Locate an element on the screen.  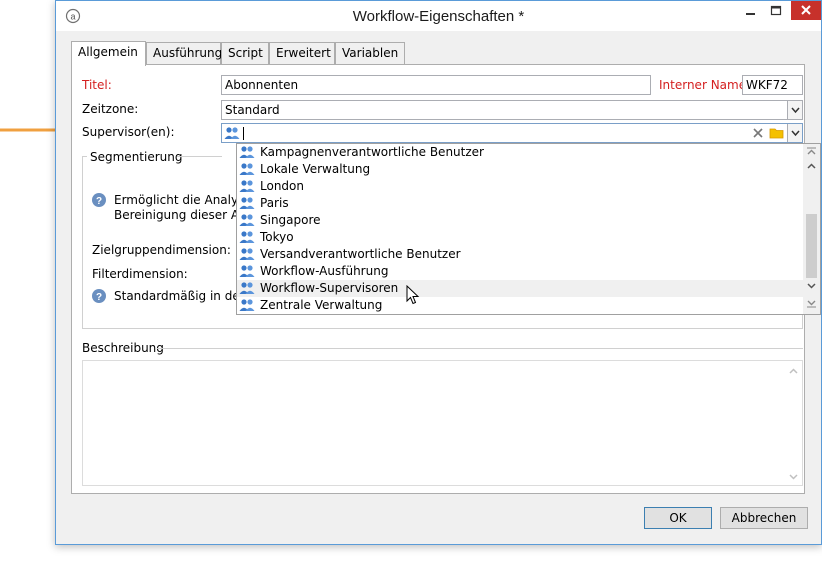
timezone-select: Standard is located at coordinates (512, 110).